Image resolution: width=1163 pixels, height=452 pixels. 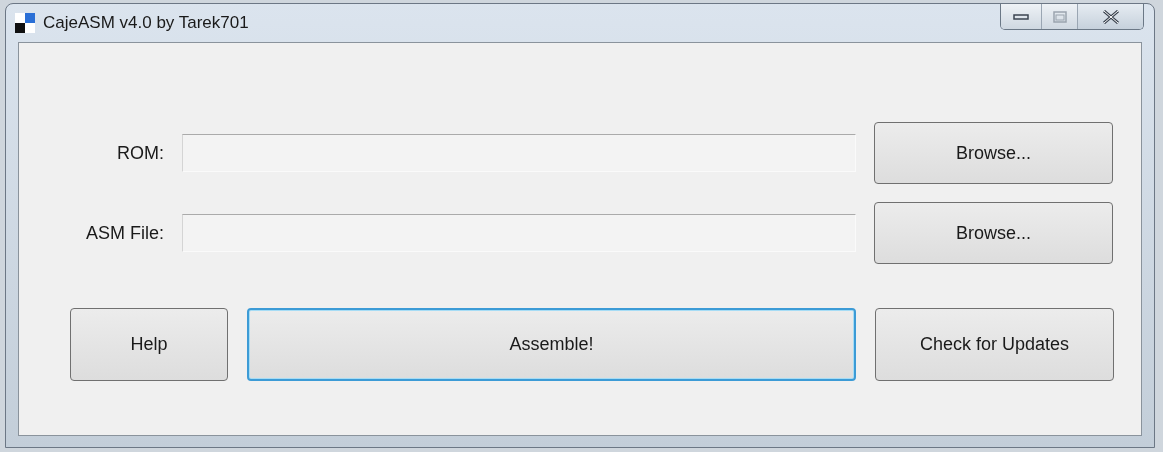 What do you see at coordinates (551, 344) in the screenshot?
I see `action-button: Assemble!` at bounding box center [551, 344].